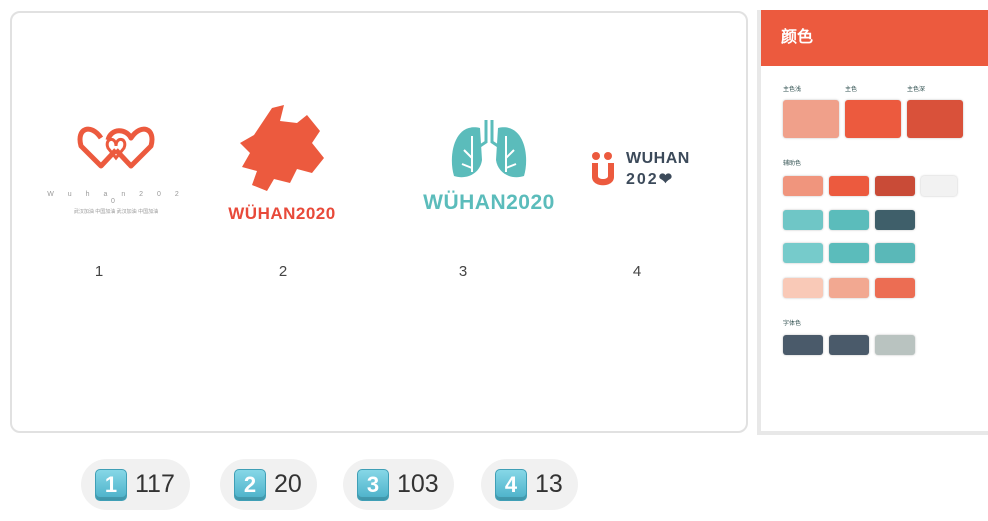  Describe the element at coordinates (116, 198) in the screenshot. I see `logo-1-subtitle-latin: W u h a n 2 0 2 0` at that location.